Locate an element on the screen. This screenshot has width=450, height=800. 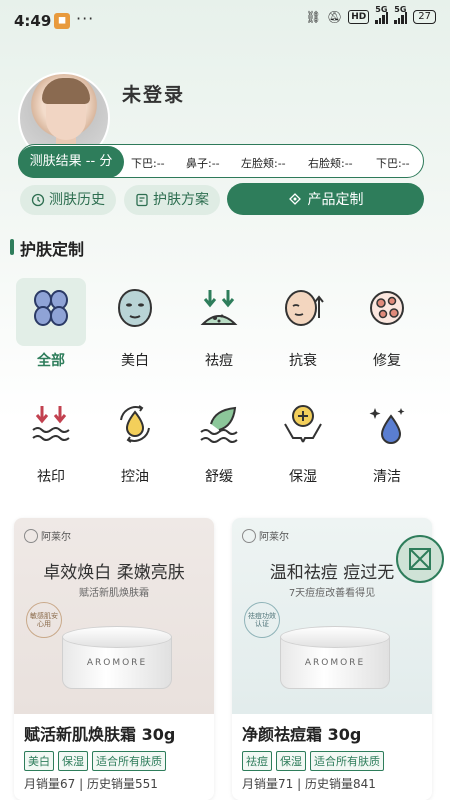
product-sales: 月销量67 | 历史销量551 is located at coordinates (91, 784).